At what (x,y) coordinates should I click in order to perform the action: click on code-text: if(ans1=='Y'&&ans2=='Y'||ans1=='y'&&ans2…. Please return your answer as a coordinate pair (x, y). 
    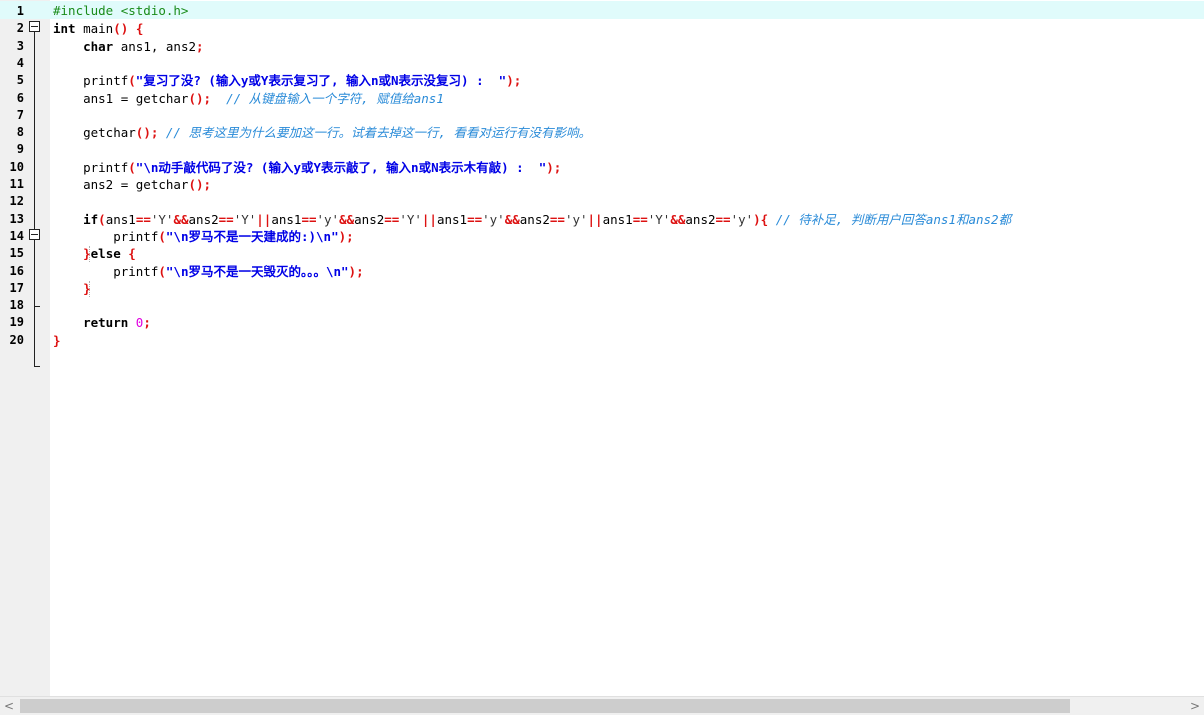
    Looking at the image, I should click on (532, 219).